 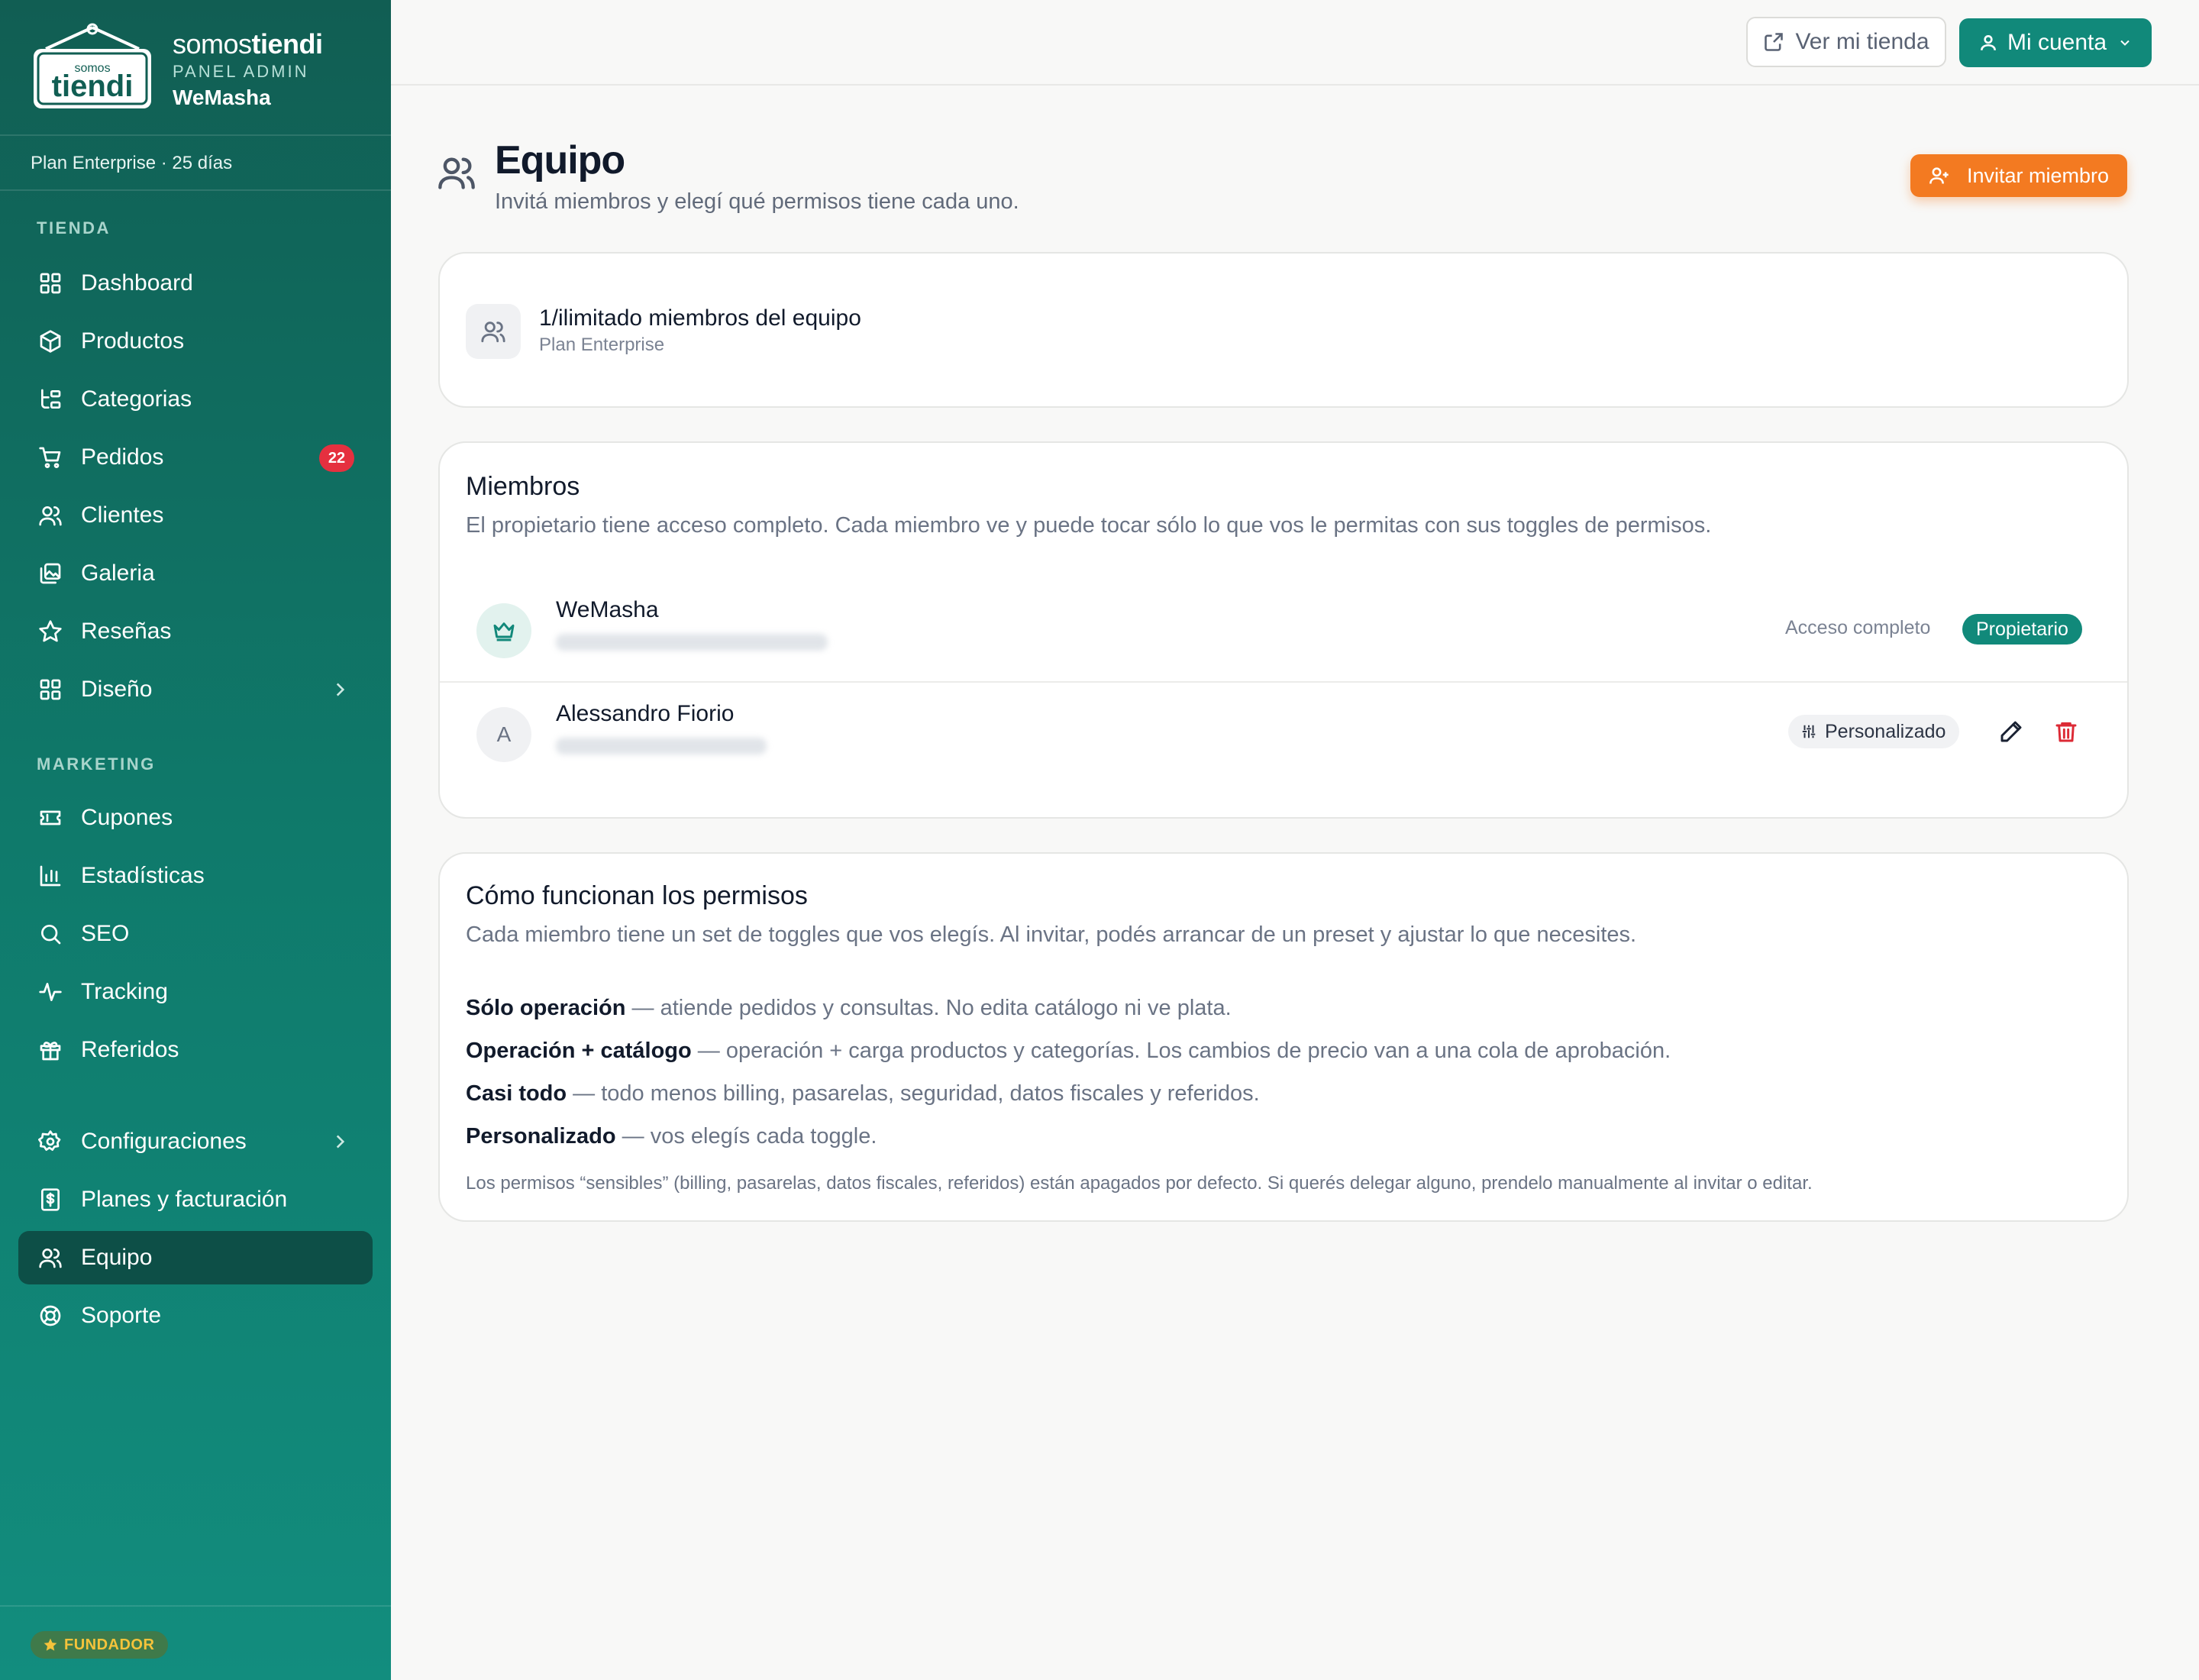 I want to click on preset-personalizado: Personalizado — vos elegís cada toggle., so click(x=672, y=1137).